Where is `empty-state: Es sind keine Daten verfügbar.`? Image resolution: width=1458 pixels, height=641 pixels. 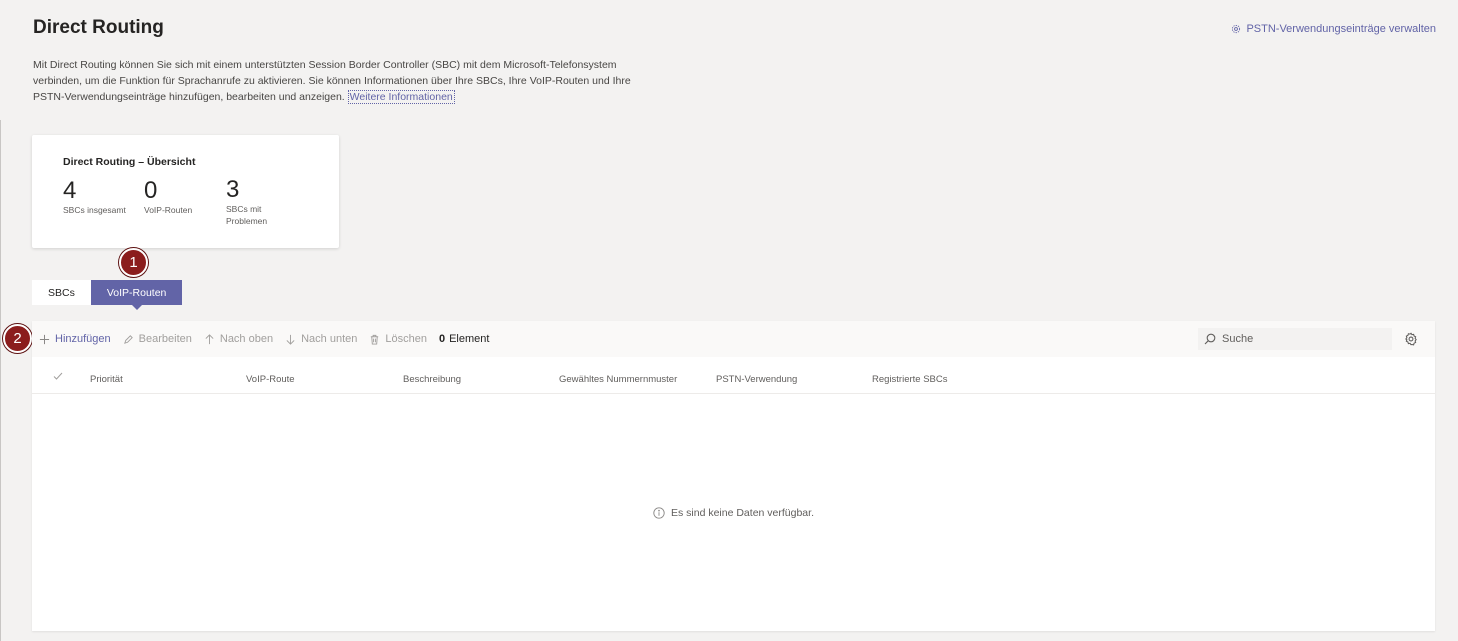
empty-state: Es sind keine Daten verfügbar. is located at coordinates (733, 513).